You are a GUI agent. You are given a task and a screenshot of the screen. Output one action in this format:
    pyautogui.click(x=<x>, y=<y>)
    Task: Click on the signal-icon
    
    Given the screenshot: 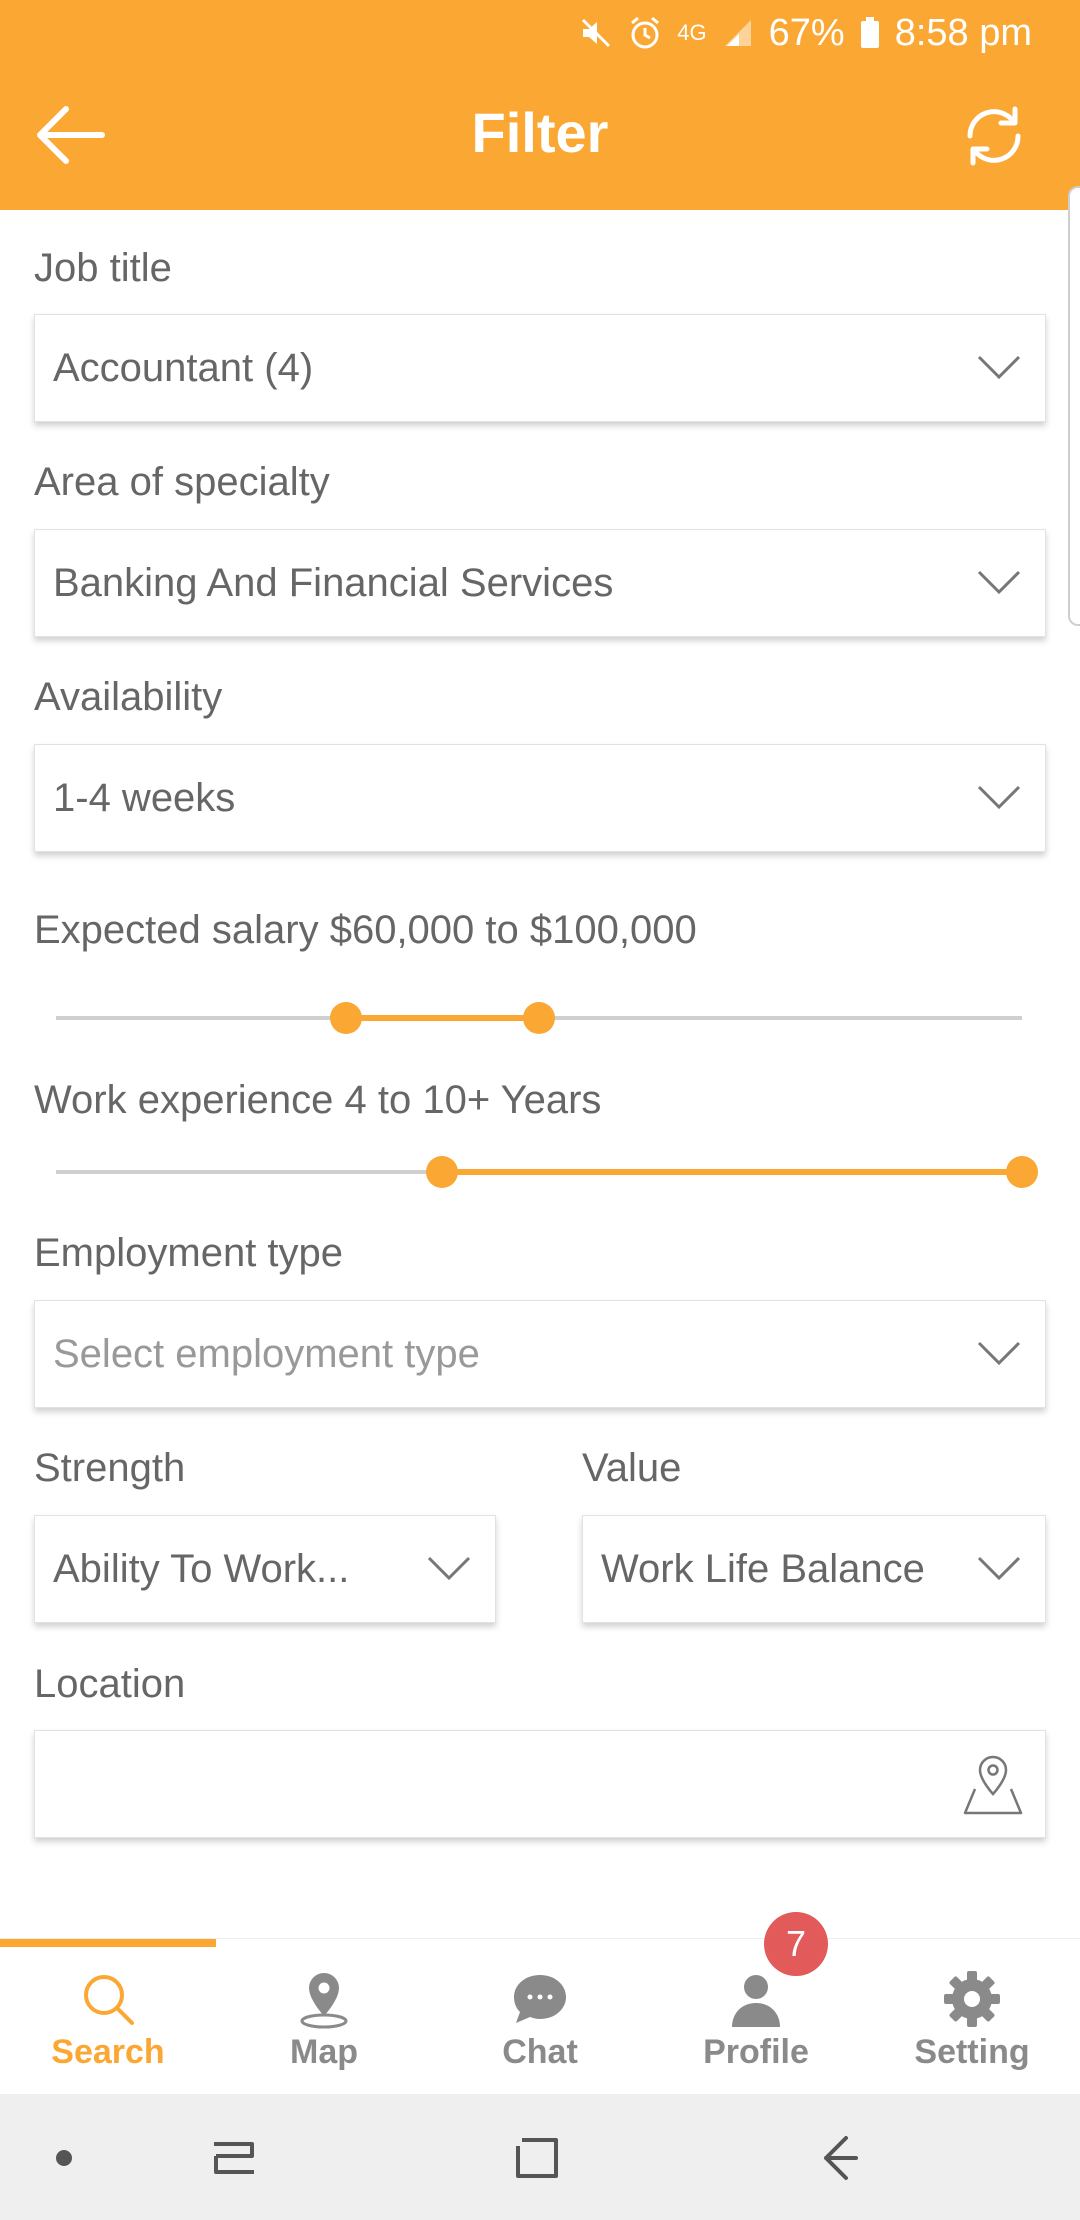 What is the action you would take?
    pyautogui.click(x=737, y=33)
    